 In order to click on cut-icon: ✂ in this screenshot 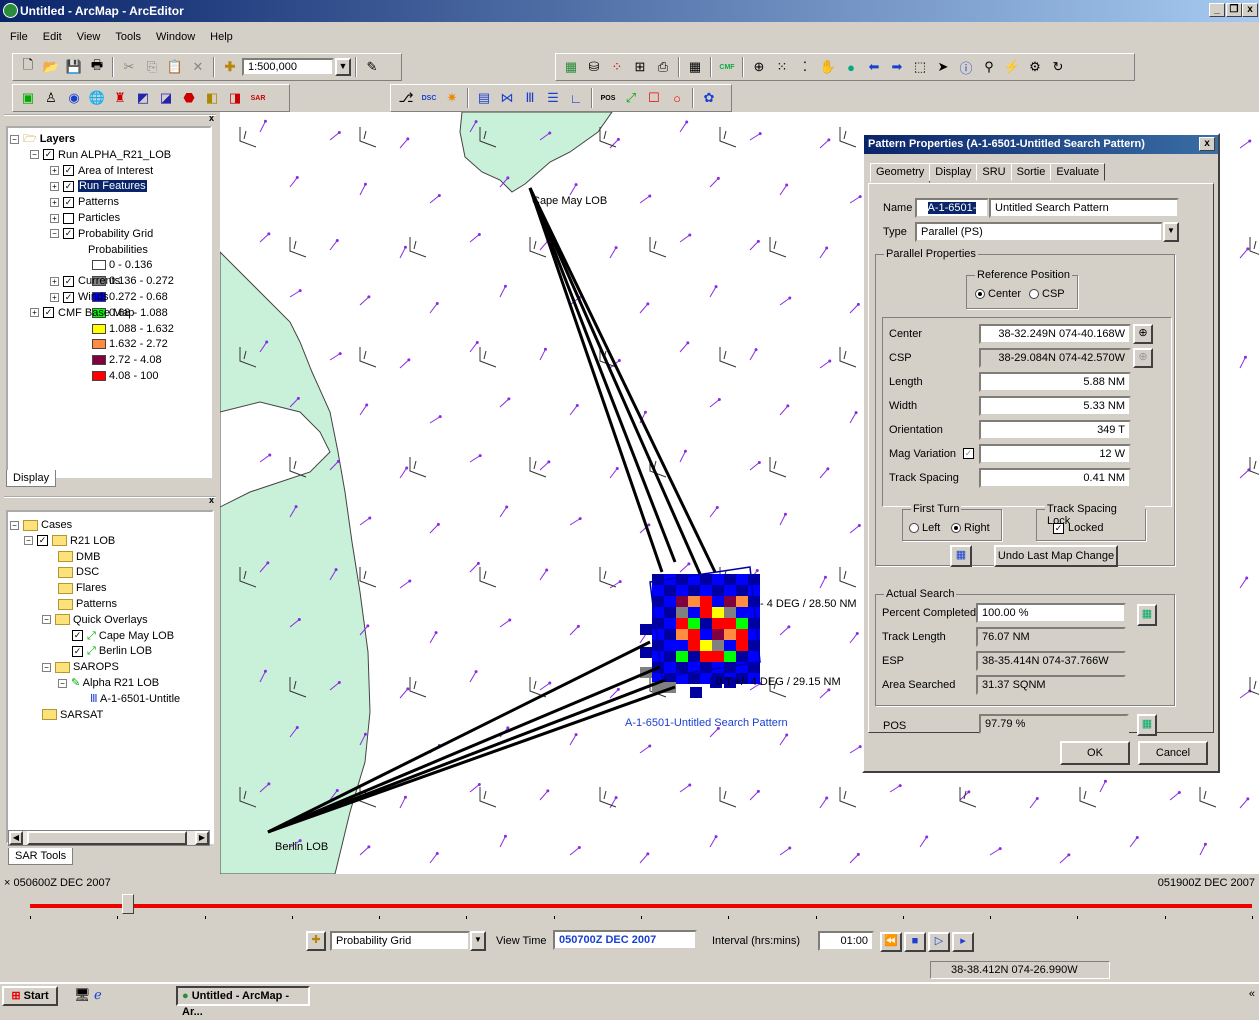, I will do `click(129, 67)`.